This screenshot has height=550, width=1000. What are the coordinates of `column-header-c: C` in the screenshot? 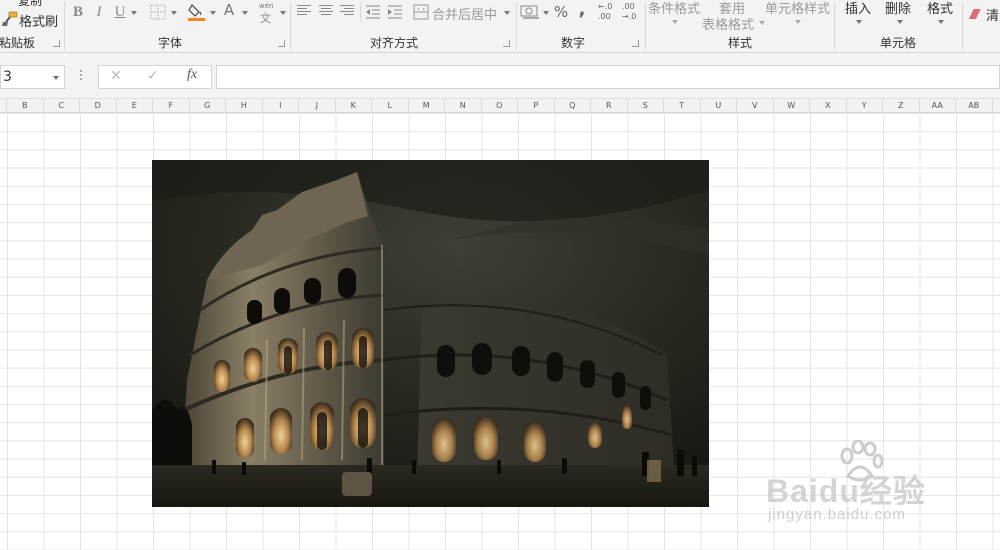 It's located at (62, 106).